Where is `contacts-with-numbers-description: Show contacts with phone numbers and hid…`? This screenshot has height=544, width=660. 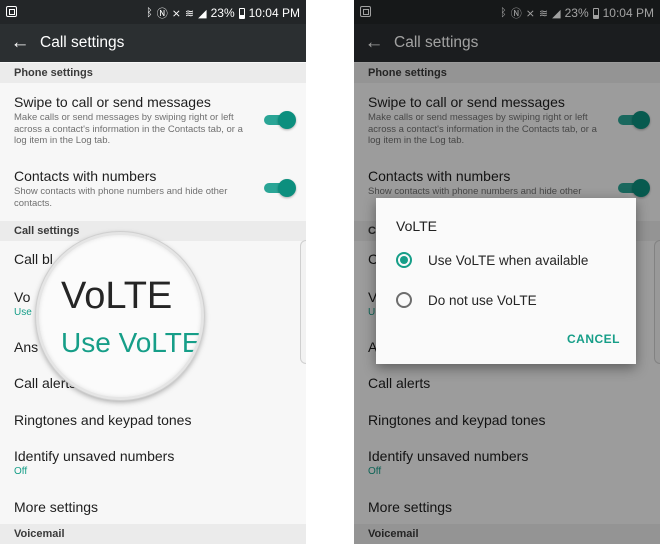 contacts-with-numbers-description: Show contacts with phone numbers and hid… is located at coordinates (121, 197).